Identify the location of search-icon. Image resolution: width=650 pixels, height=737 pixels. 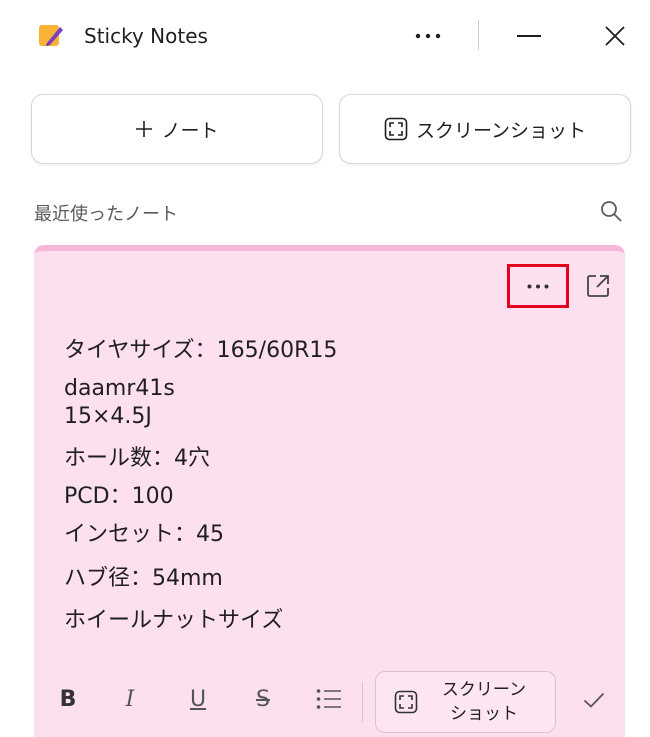
(611, 211).